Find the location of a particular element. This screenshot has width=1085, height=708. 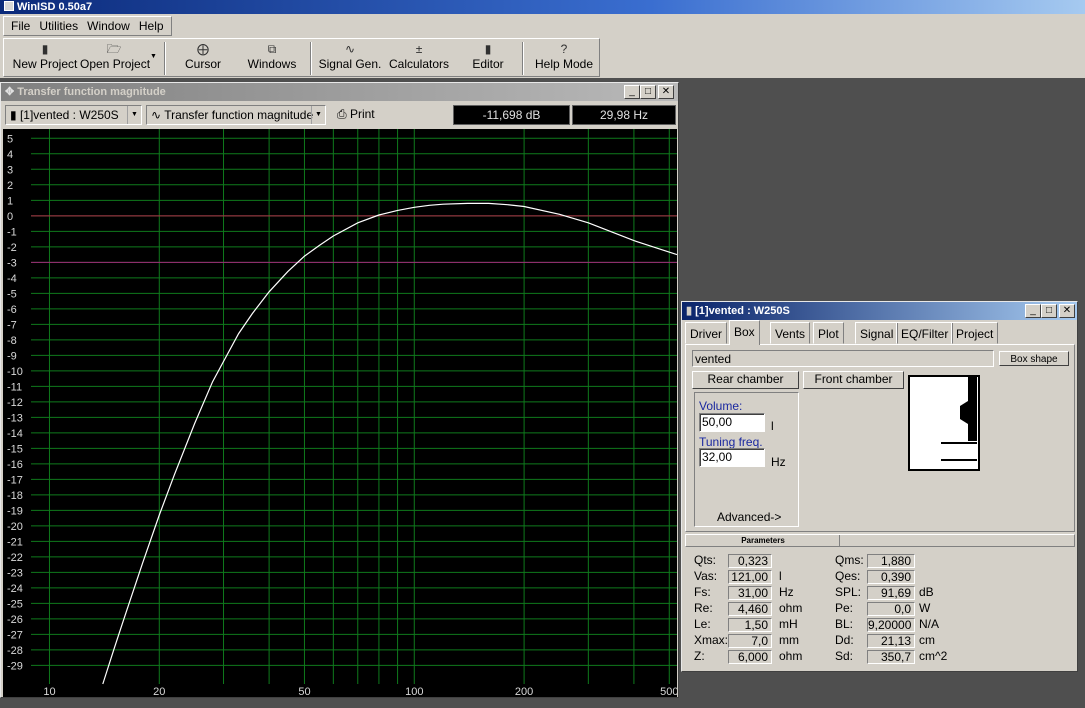

cursor-crosshair-icon: ⨁ is located at coordinates (203, 49).